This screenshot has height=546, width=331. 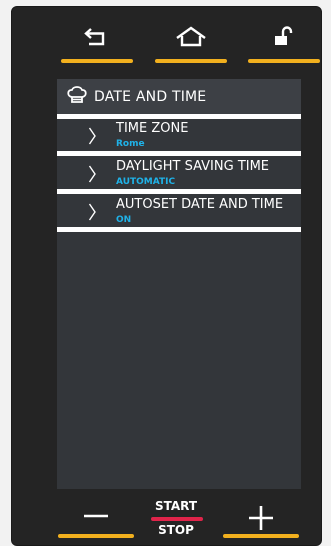 I want to click on minus-button-underline, so click(x=96, y=536).